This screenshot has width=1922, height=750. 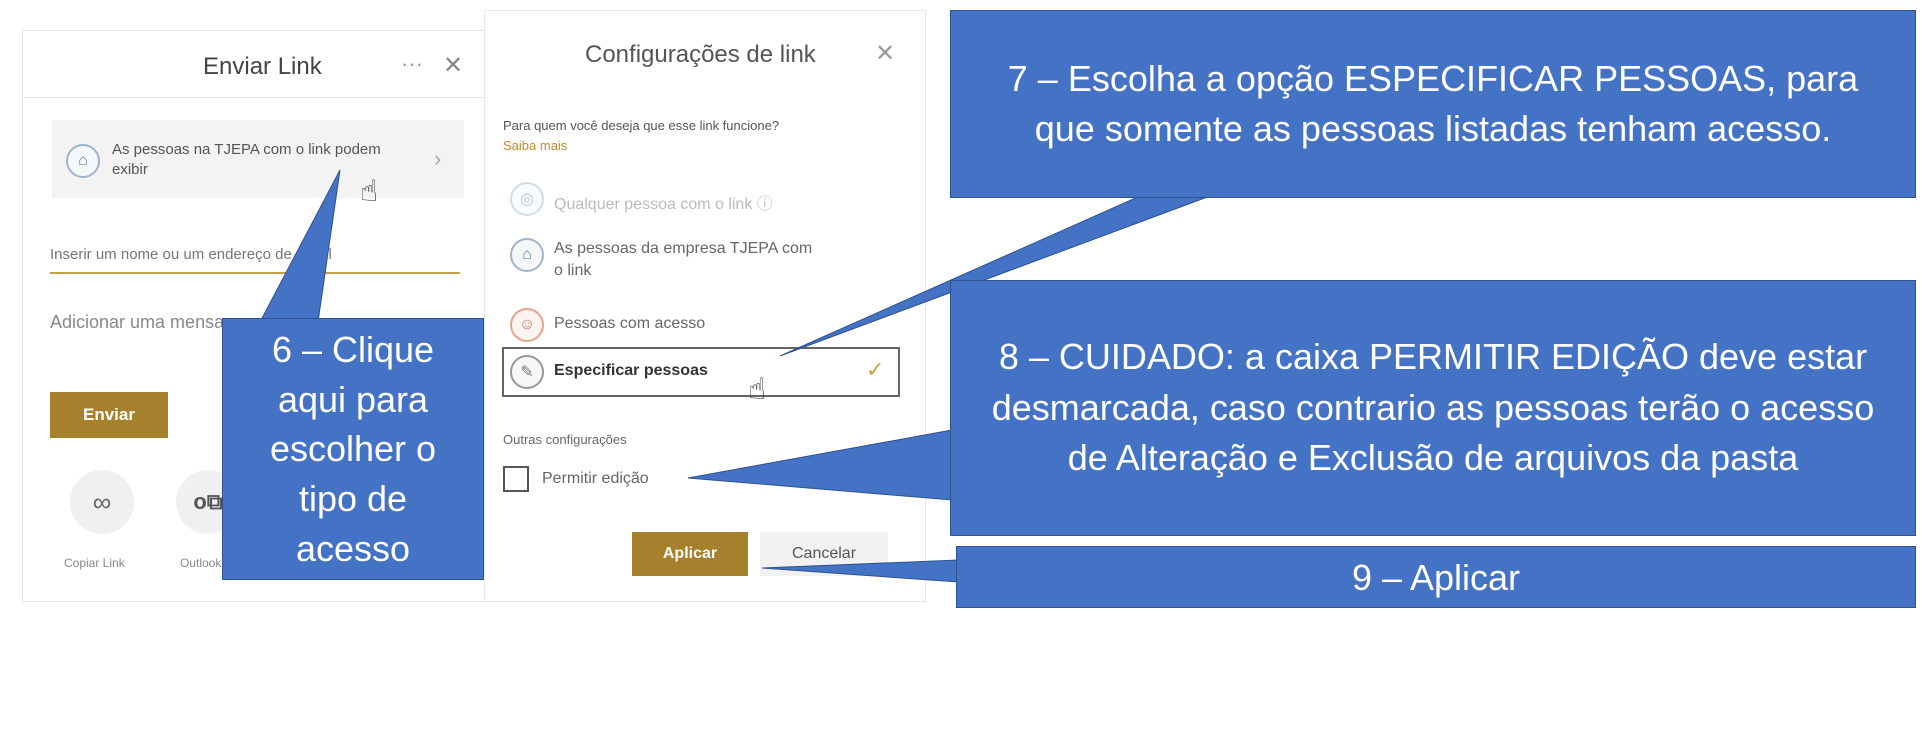 I want to click on callout-step-9-text: 9 – Aplicar, so click(x=1436, y=578).